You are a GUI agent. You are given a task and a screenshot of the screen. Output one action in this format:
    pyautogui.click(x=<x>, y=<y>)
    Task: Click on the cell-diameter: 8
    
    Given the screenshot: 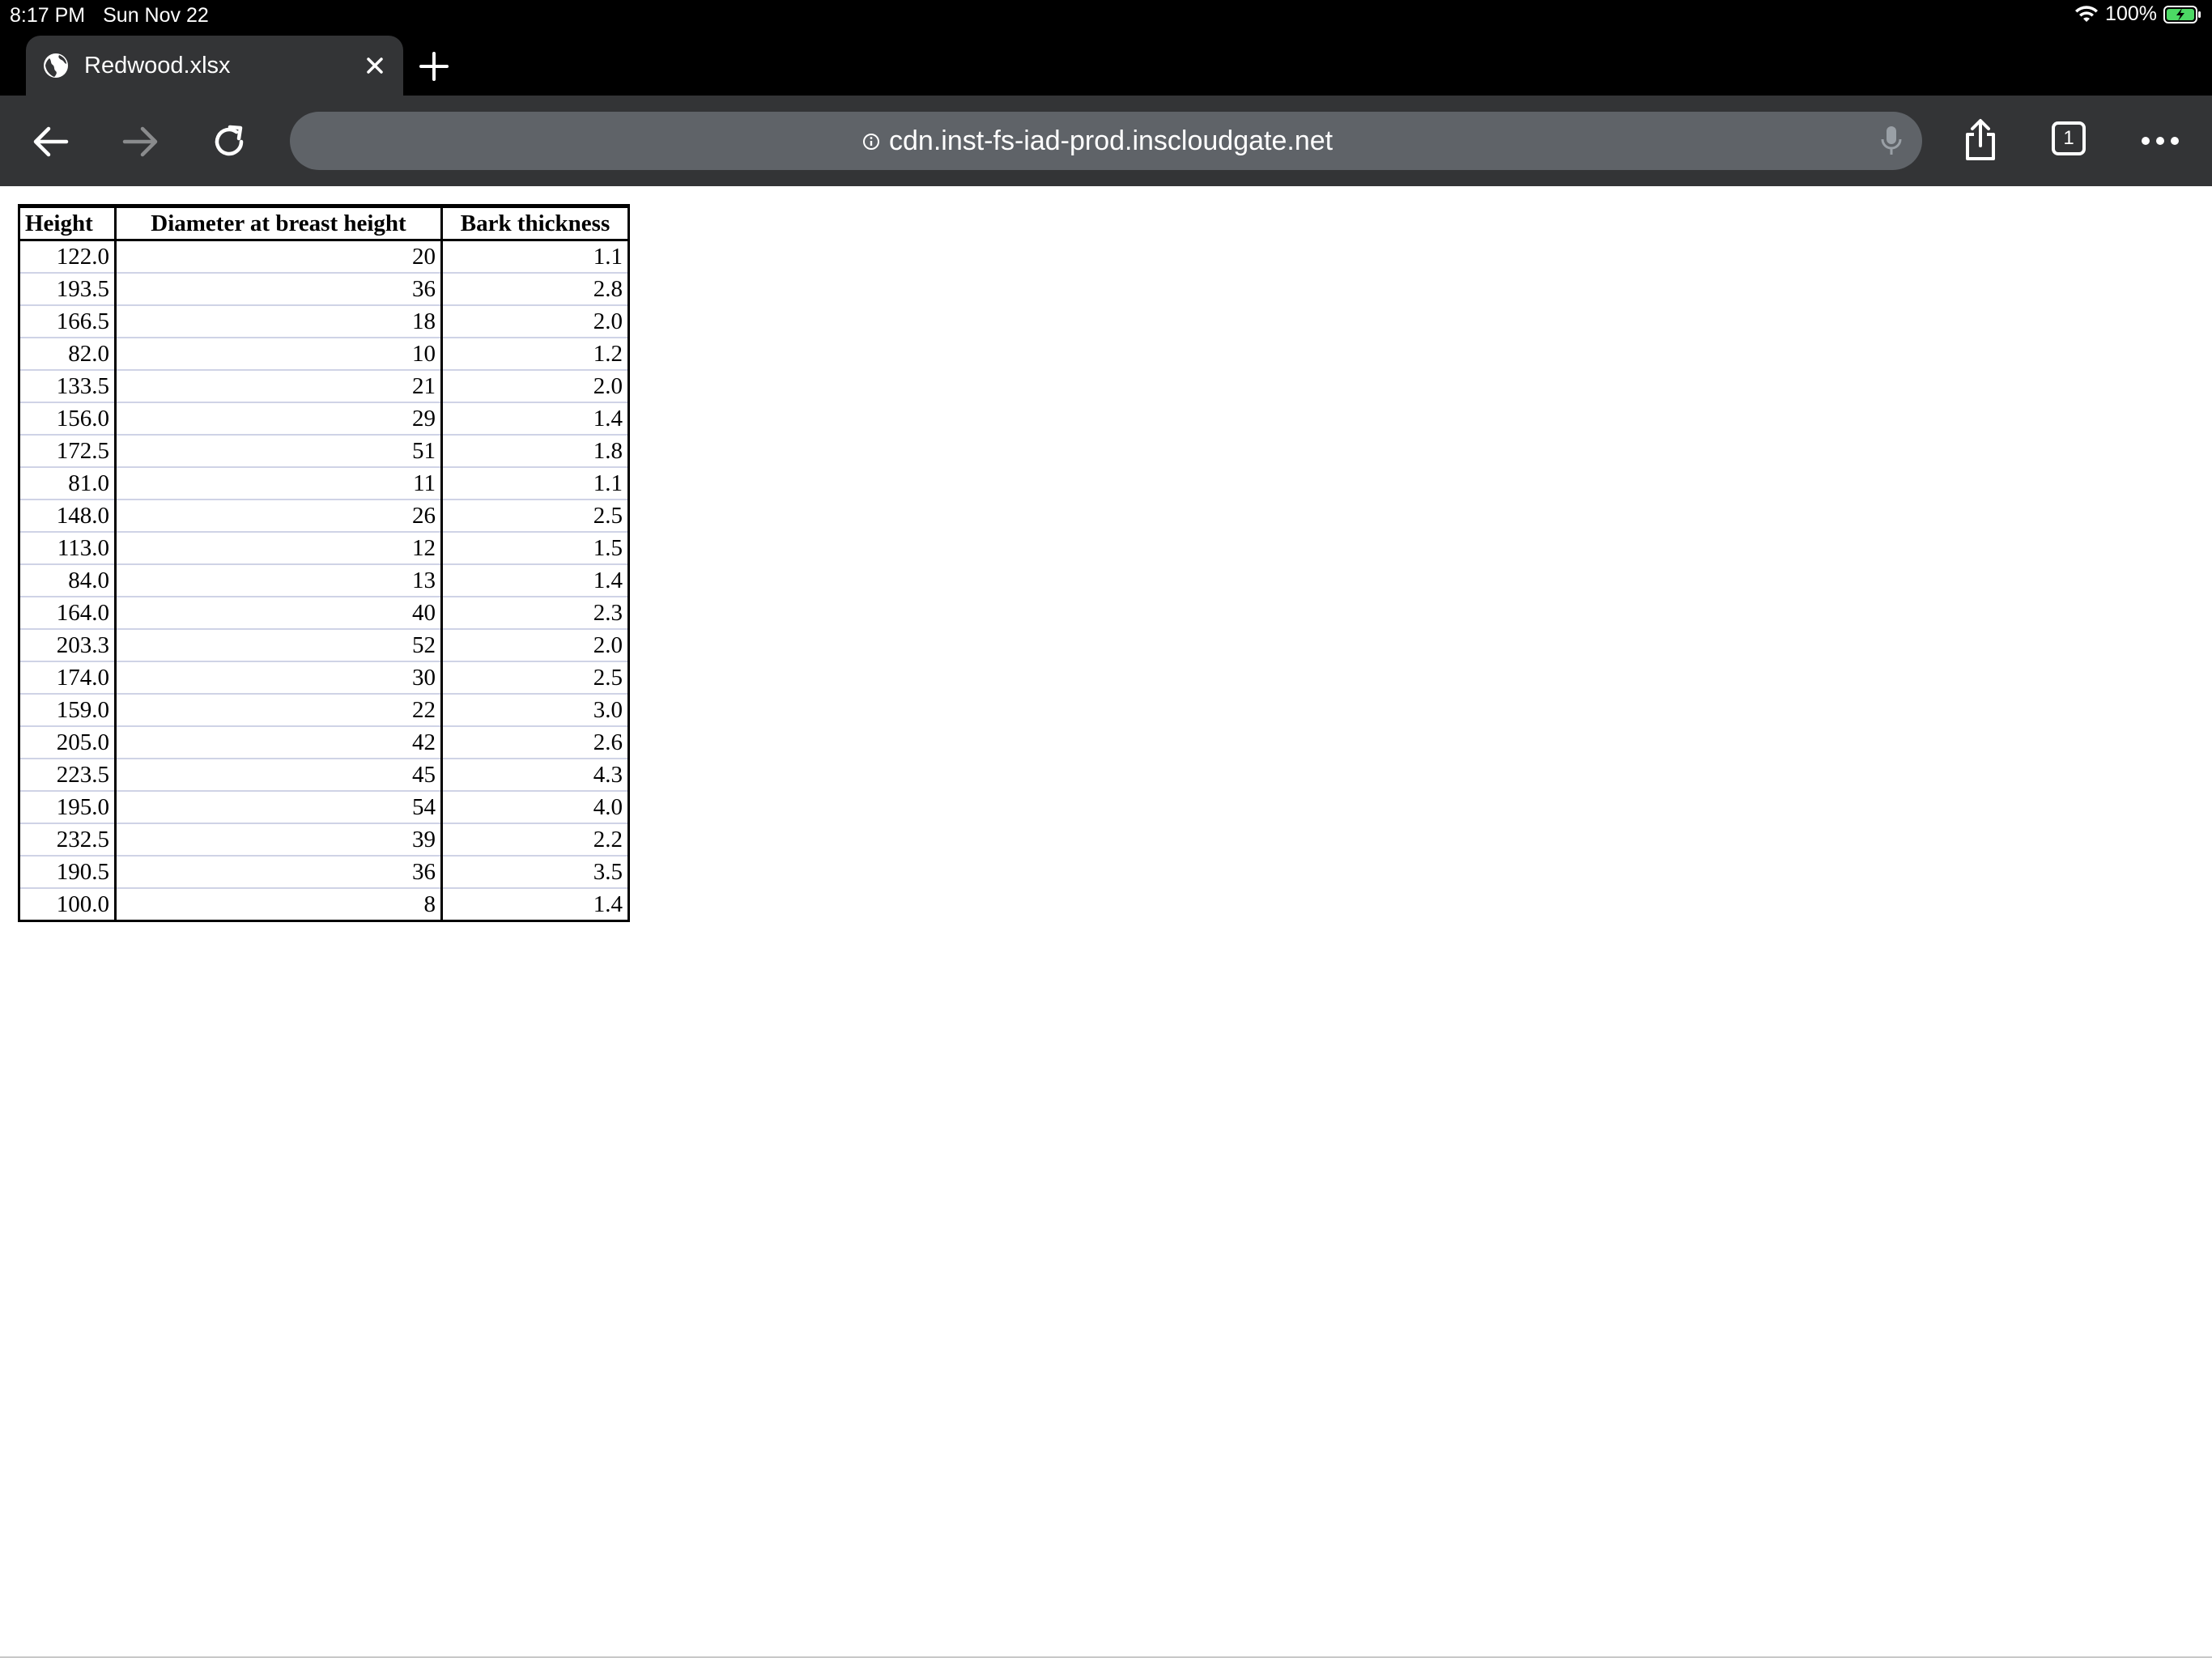 What is the action you would take?
    pyautogui.click(x=278, y=904)
    